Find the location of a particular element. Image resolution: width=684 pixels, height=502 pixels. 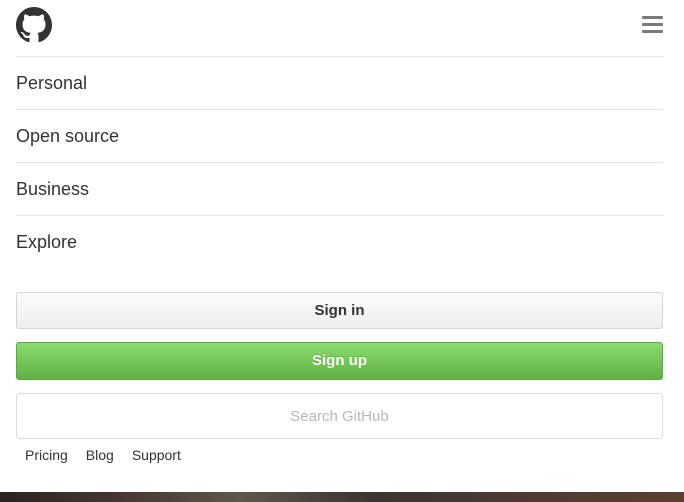

nav-item-personal: Personal is located at coordinates (339, 82).